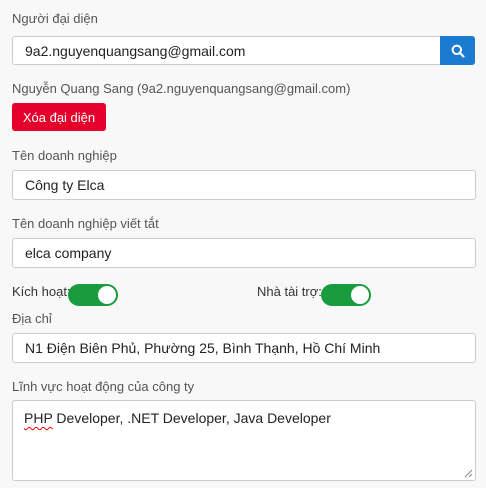  I want to click on address-label: Địa chỉ, so click(32, 318).